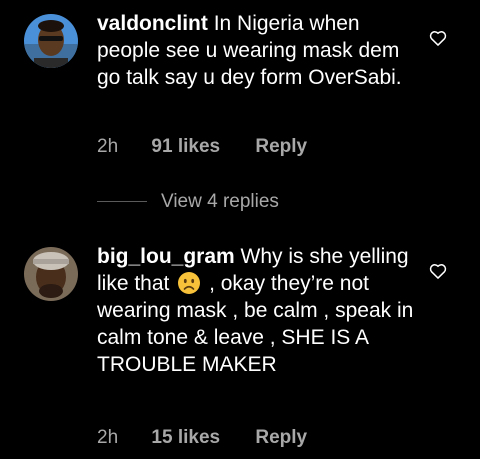  Describe the element at coordinates (189, 283) in the screenshot. I see `worried-face-icon` at that location.